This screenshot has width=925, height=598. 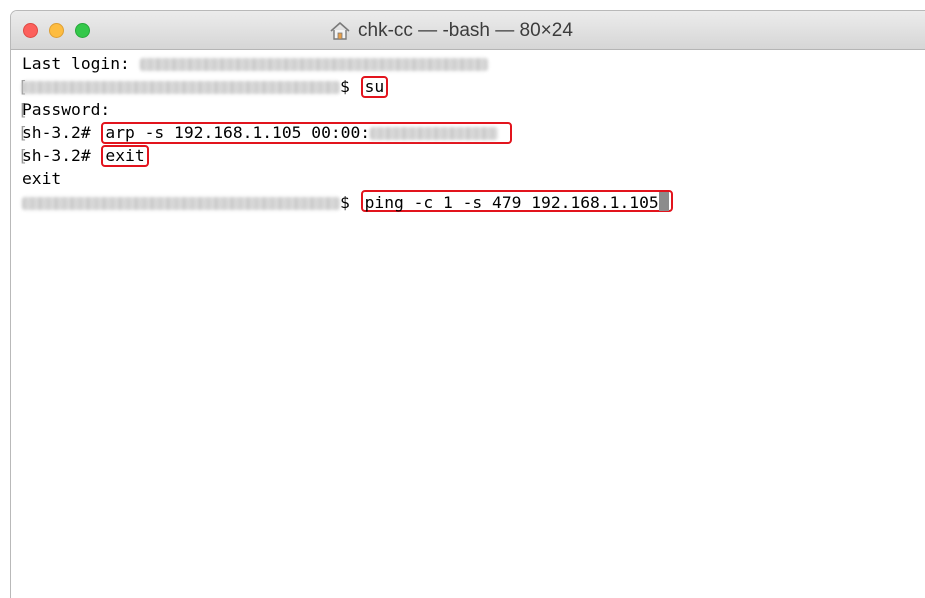 What do you see at coordinates (81, 63) in the screenshot?
I see `last-login-label: Last login:` at bounding box center [81, 63].